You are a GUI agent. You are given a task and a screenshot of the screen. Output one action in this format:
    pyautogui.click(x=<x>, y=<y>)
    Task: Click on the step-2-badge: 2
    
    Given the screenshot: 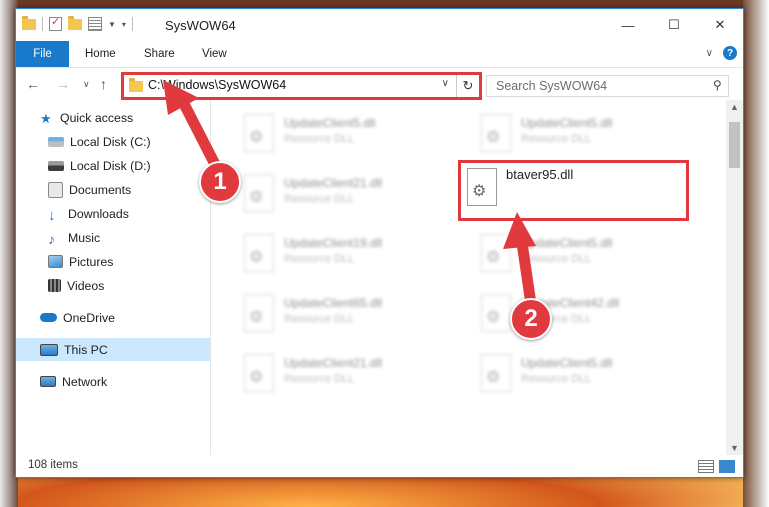 What is the action you would take?
    pyautogui.click(x=531, y=319)
    